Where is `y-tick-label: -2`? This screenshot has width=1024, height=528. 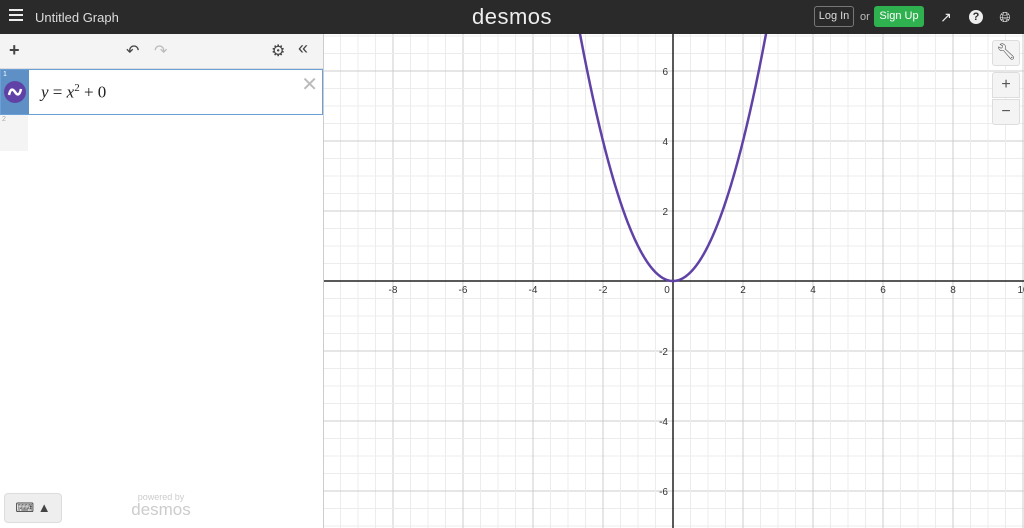 y-tick-label: -2 is located at coordinates (663, 352).